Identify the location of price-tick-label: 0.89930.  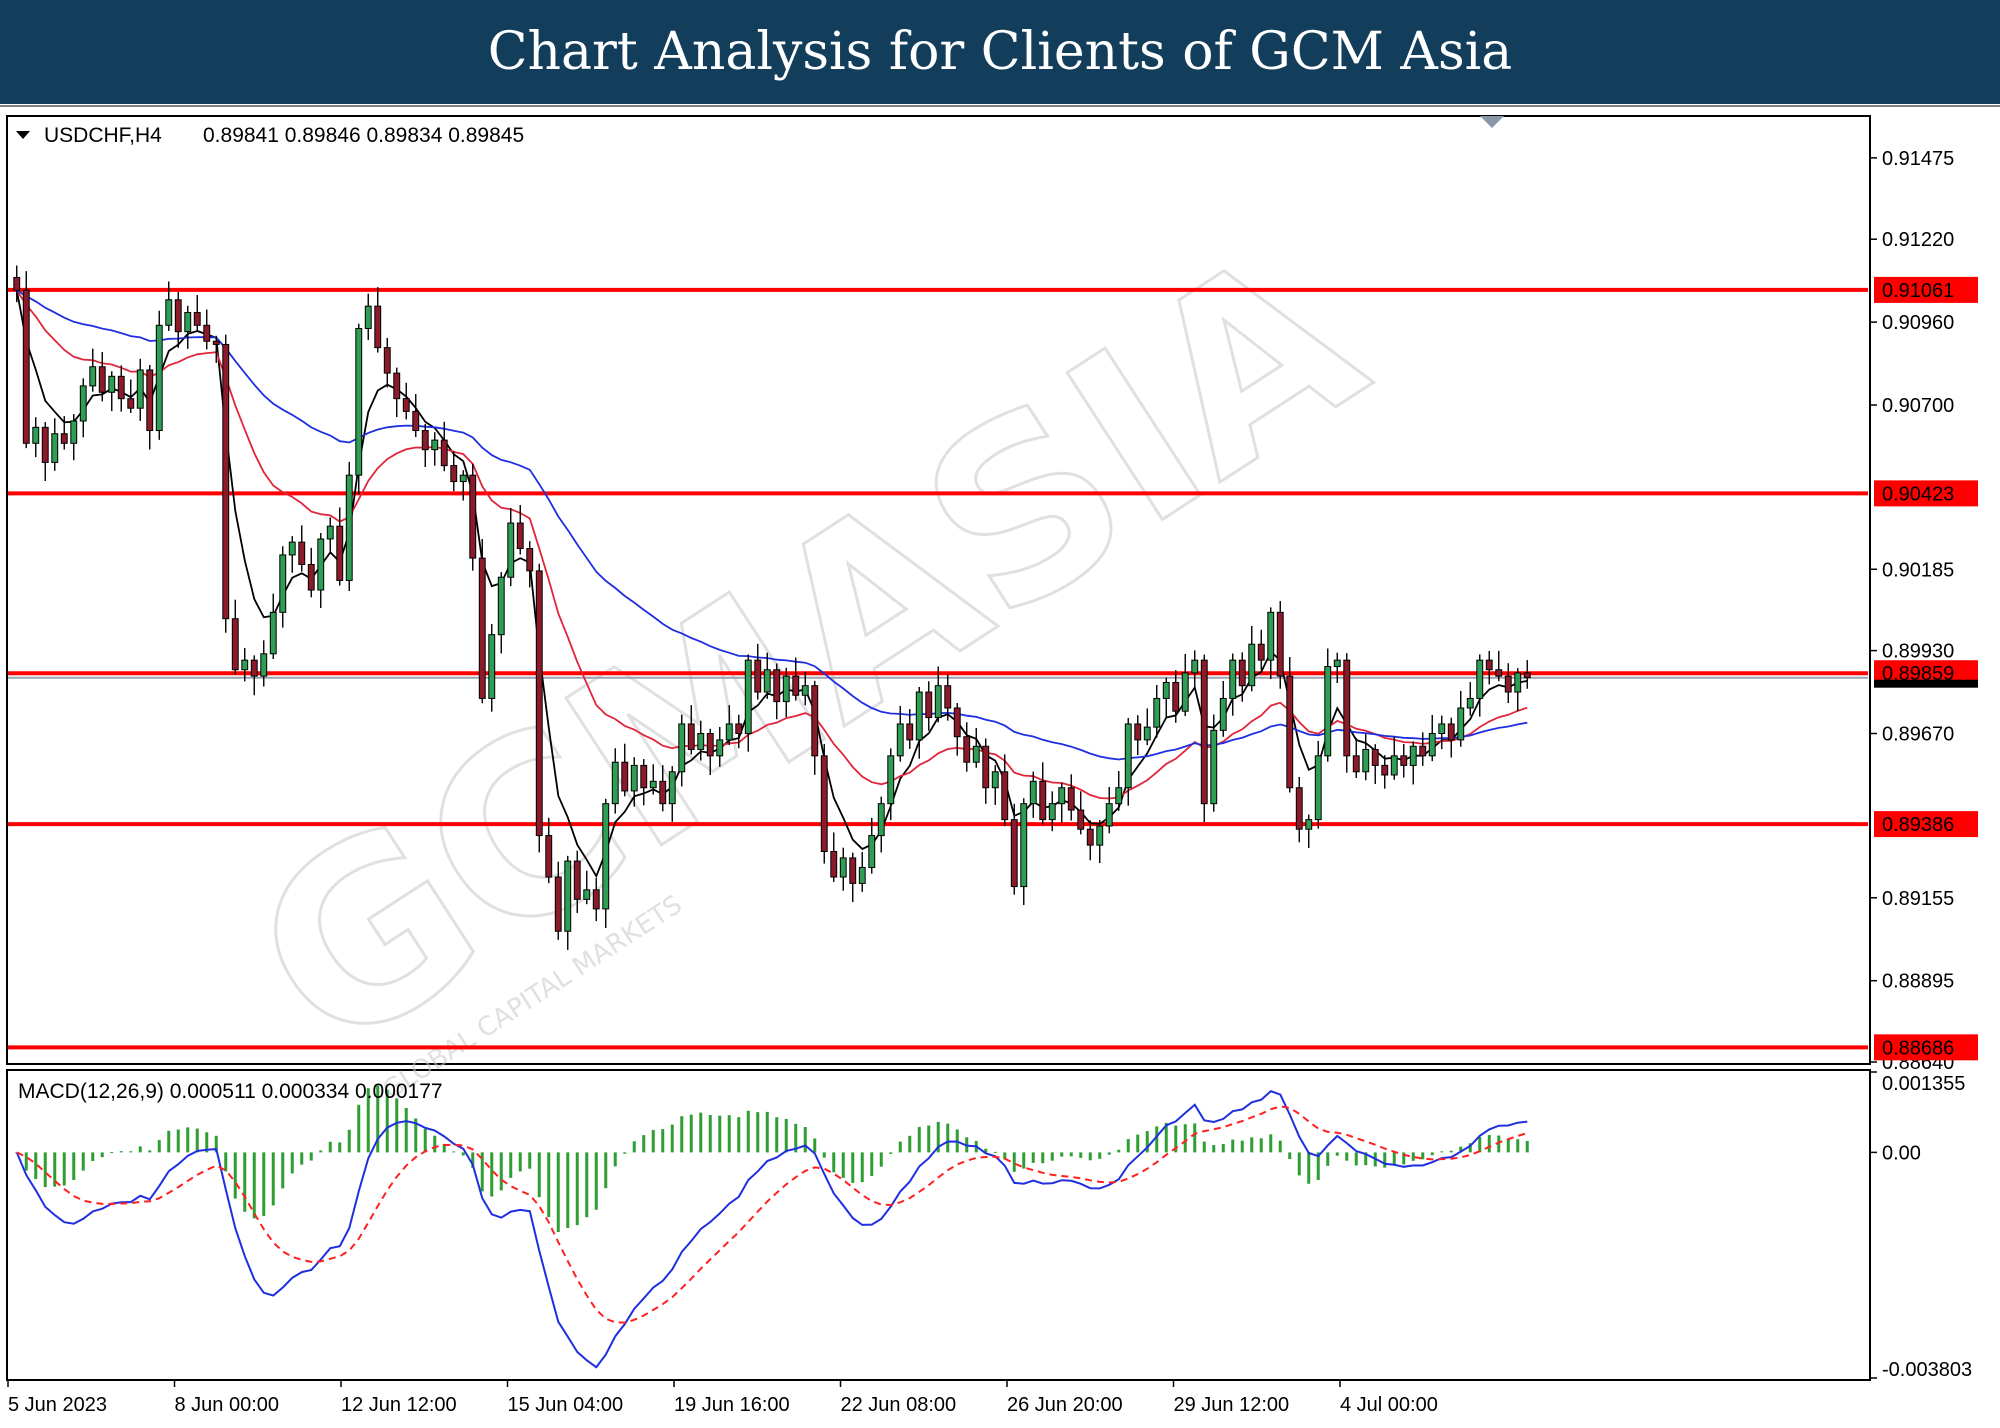
(1918, 652).